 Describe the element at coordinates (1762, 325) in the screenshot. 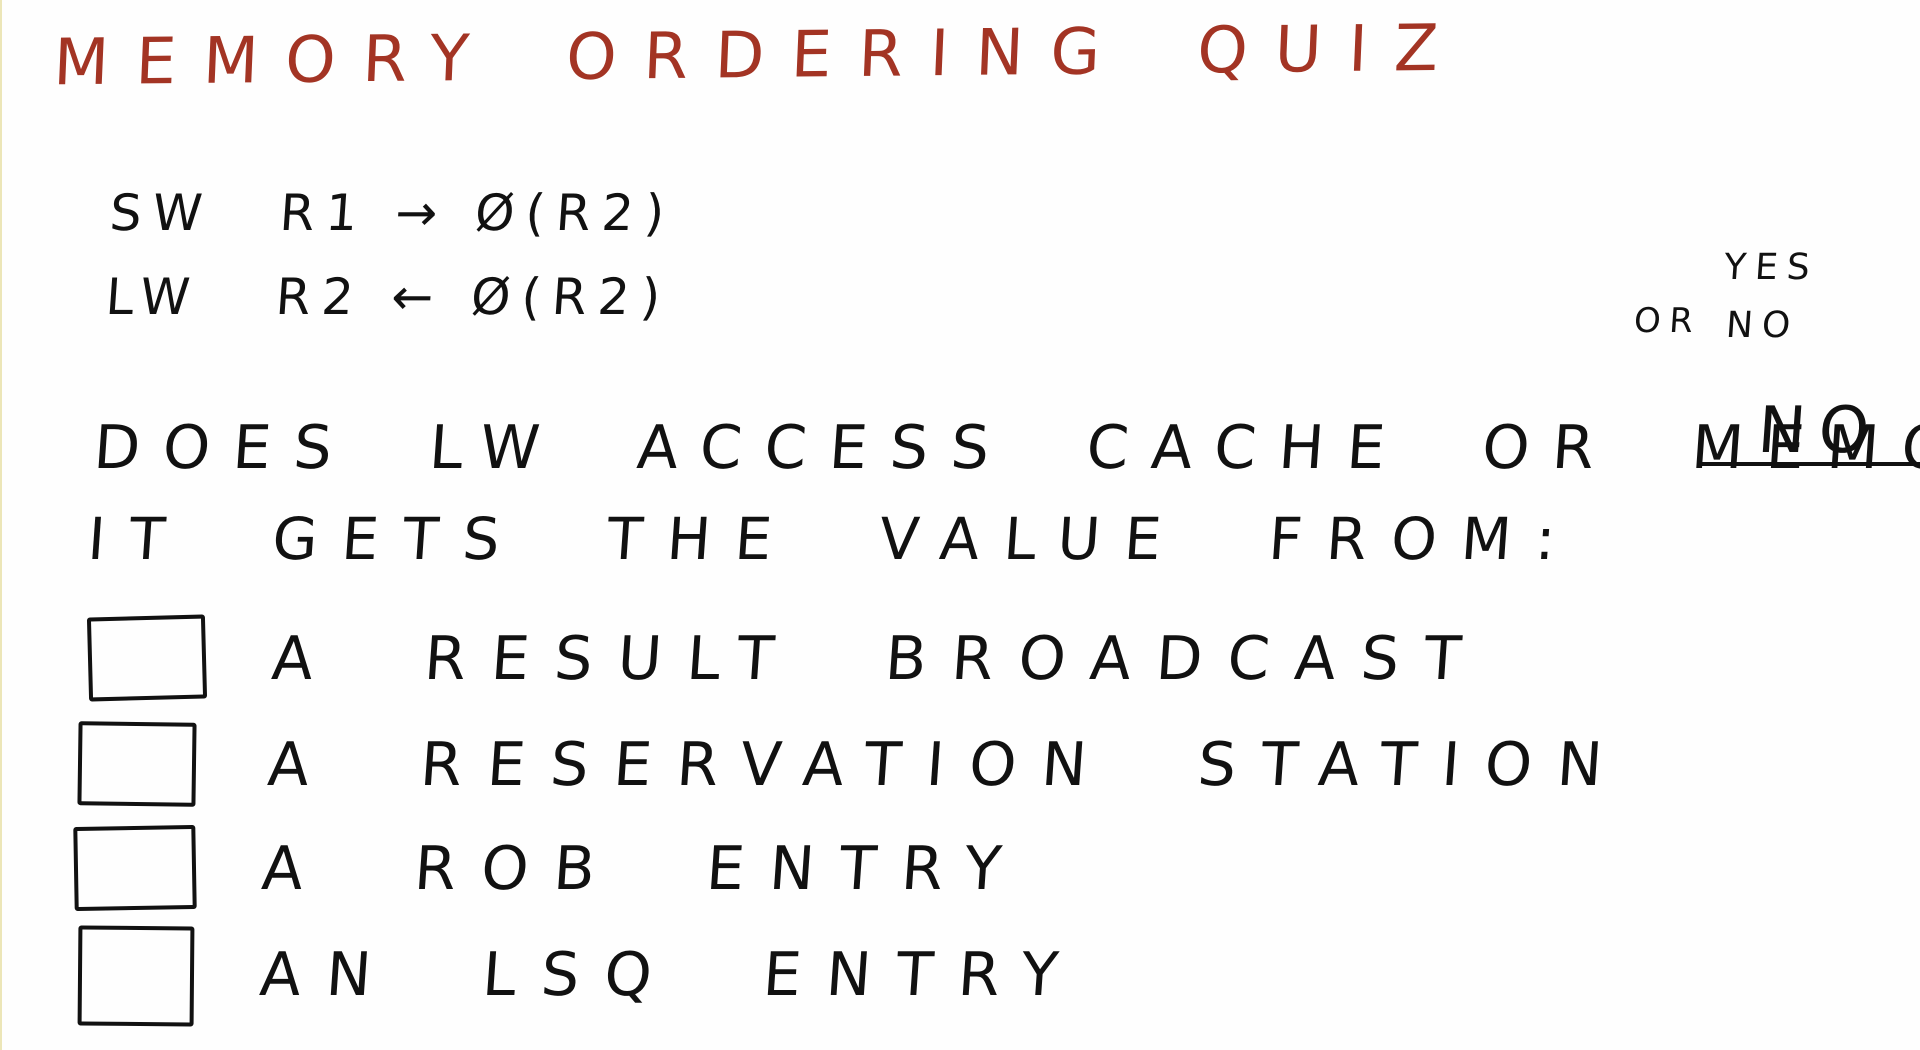

I see `no-hint: NO` at that location.